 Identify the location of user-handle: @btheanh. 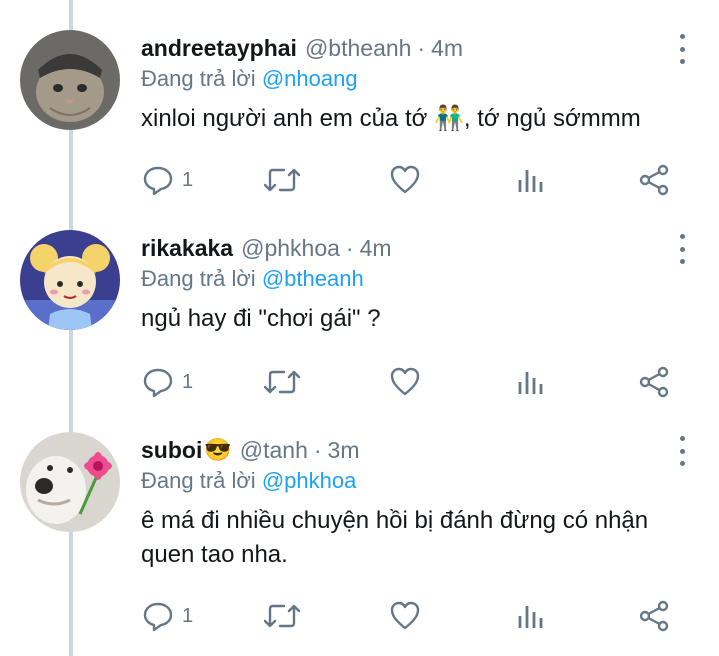
(358, 48).